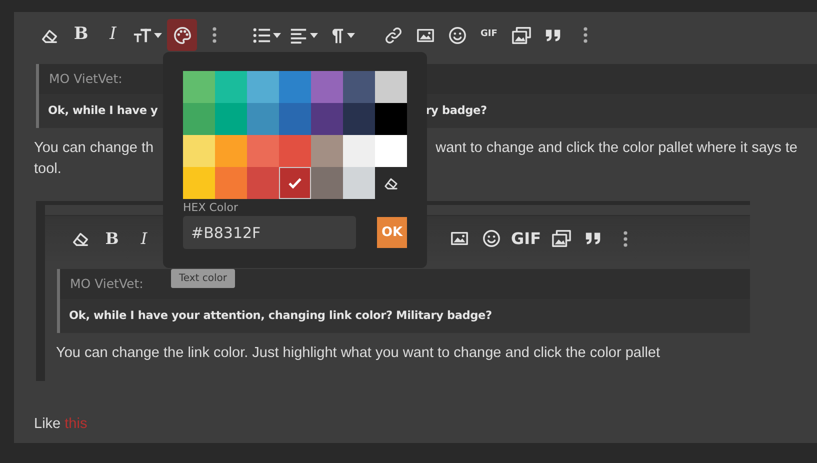 Image resolution: width=817 pixels, height=463 pixels. What do you see at coordinates (261, 35) in the screenshot?
I see `list-icon` at bounding box center [261, 35].